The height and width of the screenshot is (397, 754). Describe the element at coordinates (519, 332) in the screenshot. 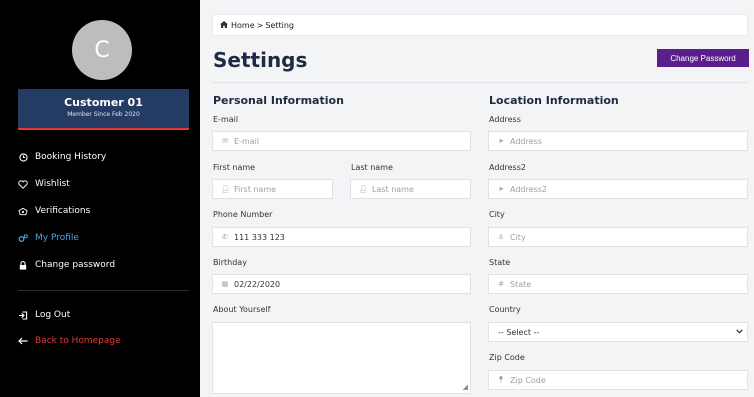

I see `country-selected: -- Select --` at that location.